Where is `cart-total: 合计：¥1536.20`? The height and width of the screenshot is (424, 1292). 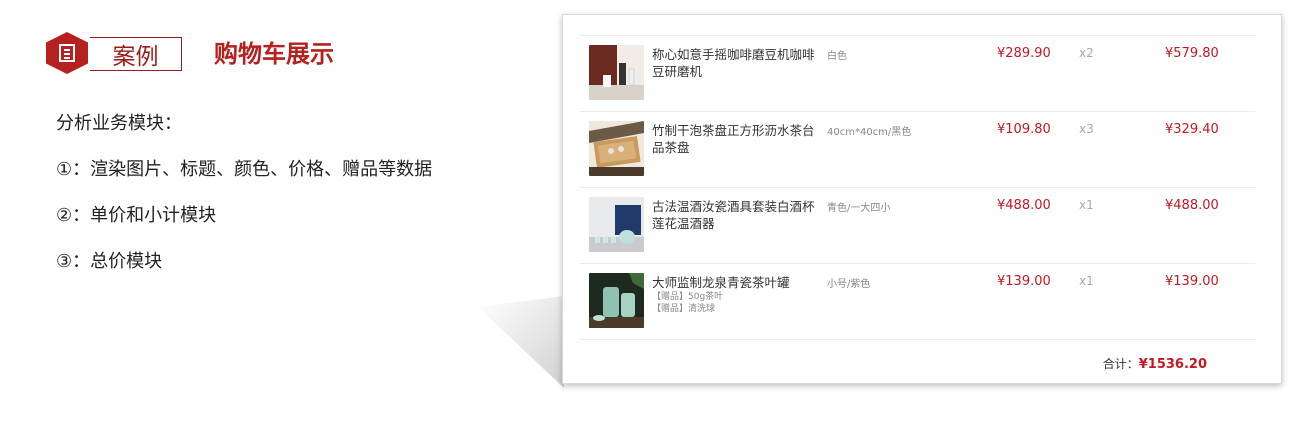
cart-total: 合计：¥1536.20 is located at coordinates (1155, 363).